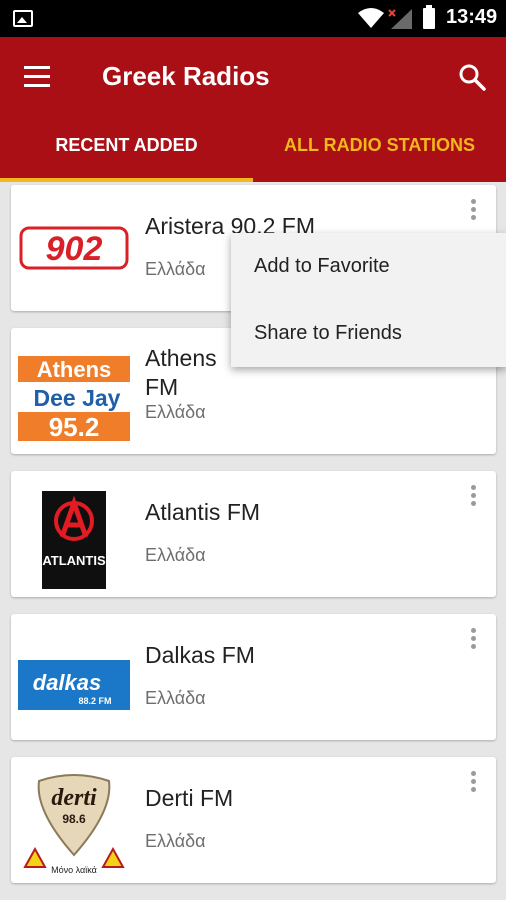 The image size is (506, 900). What do you see at coordinates (77, 398) in the screenshot?
I see `svg-text: Dee Jay` at bounding box center [77, 398].